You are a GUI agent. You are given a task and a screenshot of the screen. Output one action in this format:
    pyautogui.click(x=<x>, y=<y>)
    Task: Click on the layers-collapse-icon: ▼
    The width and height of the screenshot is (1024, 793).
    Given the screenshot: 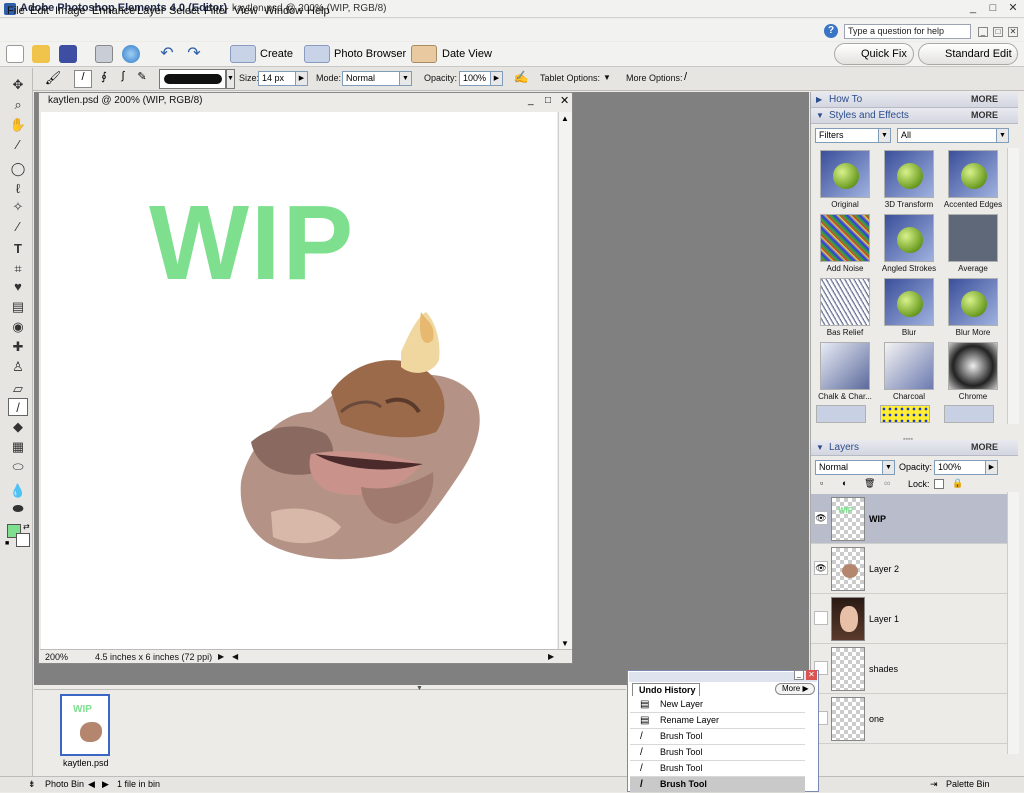 What is the action you would take?
    pyautogui.click(x=820, y=447)
    